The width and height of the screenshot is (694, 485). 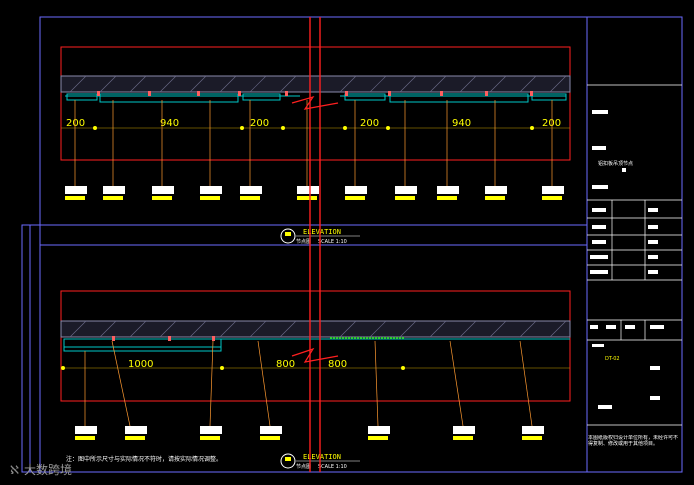 What do you see at coordinates (144, 459) in the screenshot?
I see `bottom-view-note: 注：图中所示尺寸与实际情况不符时，请按实际情况调整。` at bounding box center [144, 459].